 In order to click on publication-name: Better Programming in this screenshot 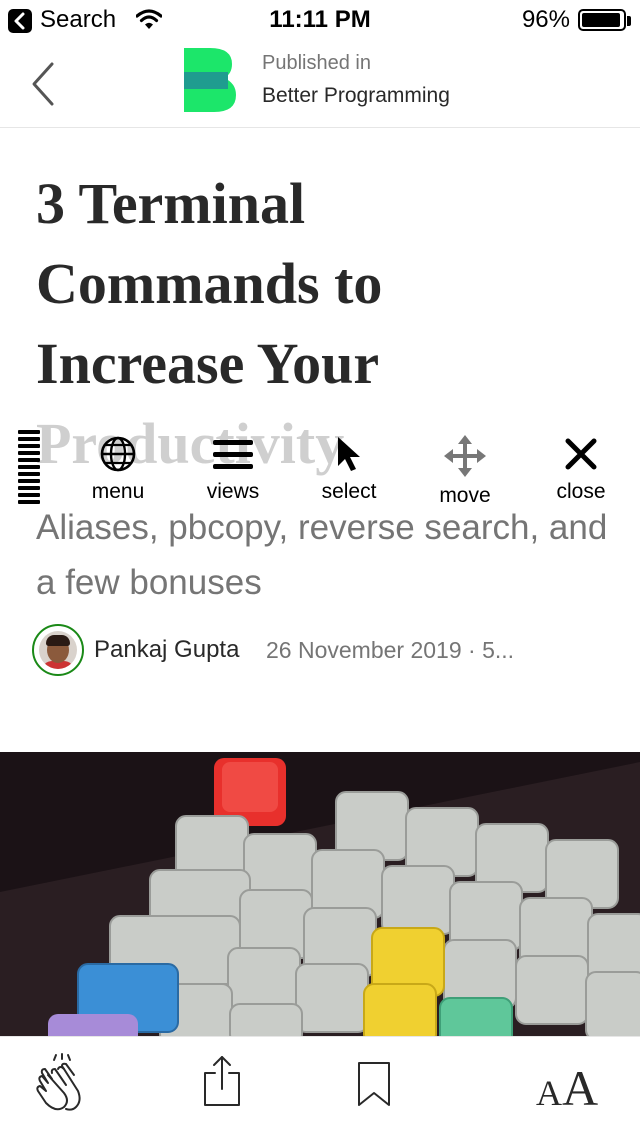, I will do `click(356, 96)`.